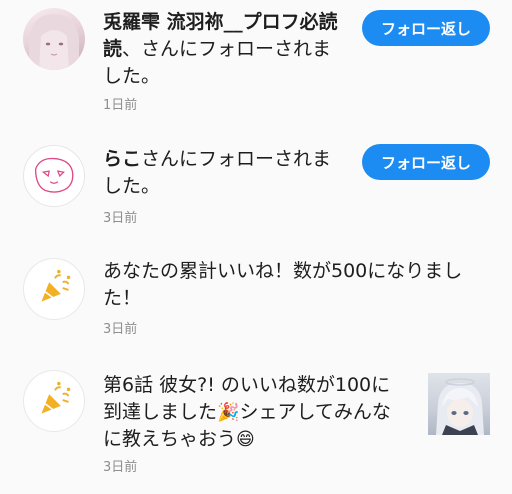  I want to click on user-avatar-drawing-icon, so click(54, 175).